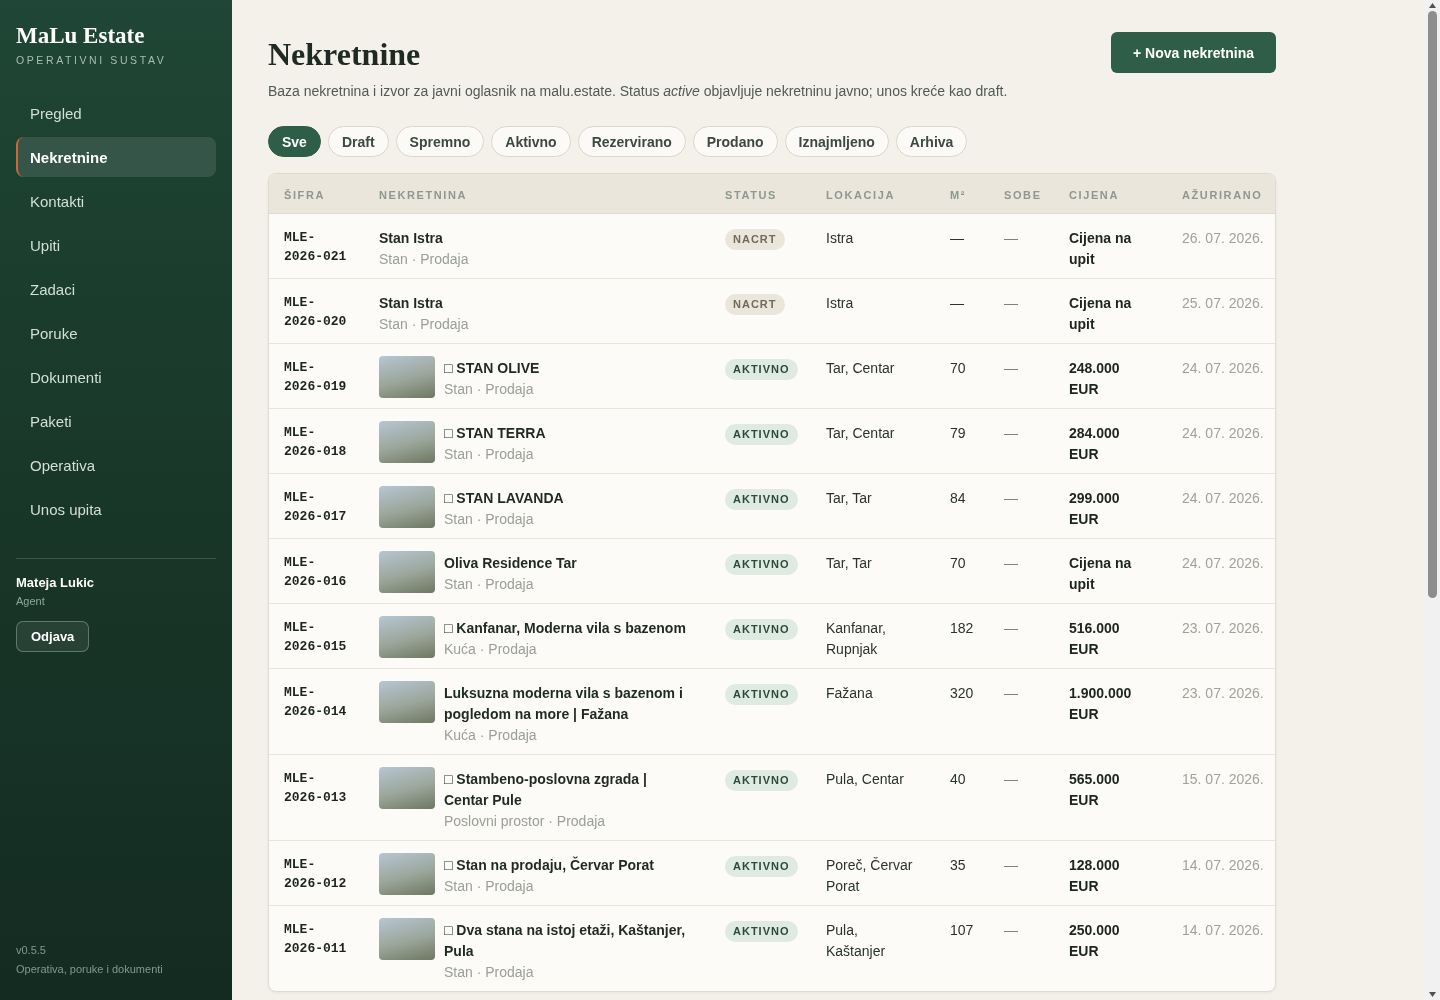 This screenshot has height=1000, width=1440. What do you see at coordinates (294, 141) in the screenshot?
I see `filter-chip: Sve` at bounding box center [294, 141].